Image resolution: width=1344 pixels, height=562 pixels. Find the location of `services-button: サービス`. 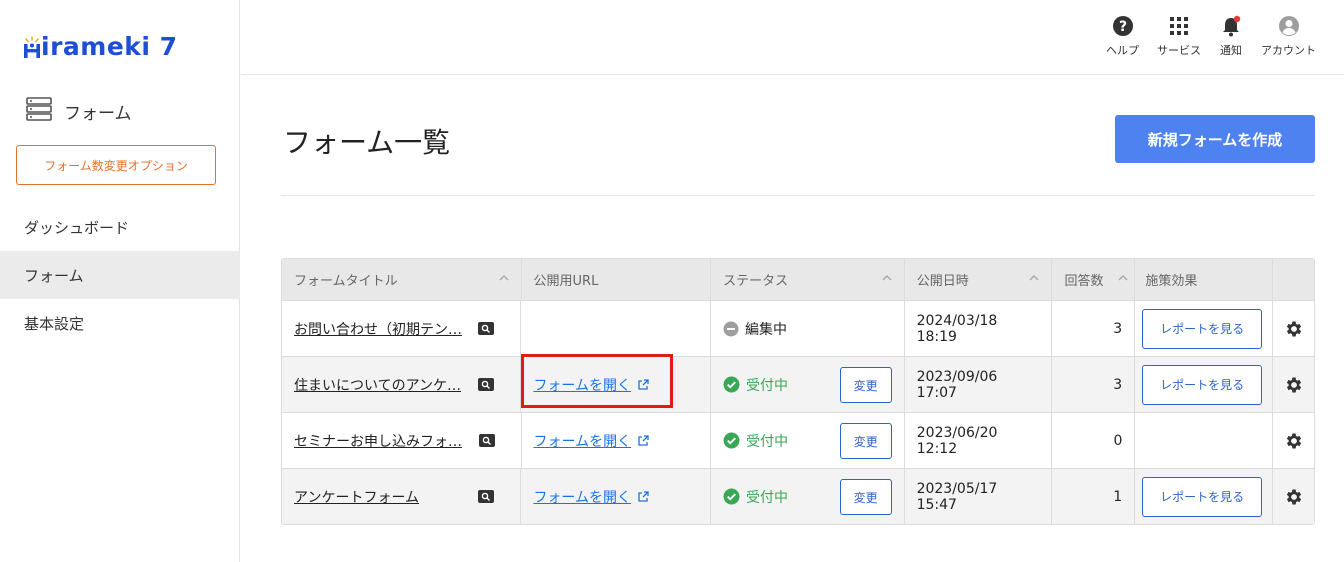

services-button: サービス is located at coordinates (1179, 36).